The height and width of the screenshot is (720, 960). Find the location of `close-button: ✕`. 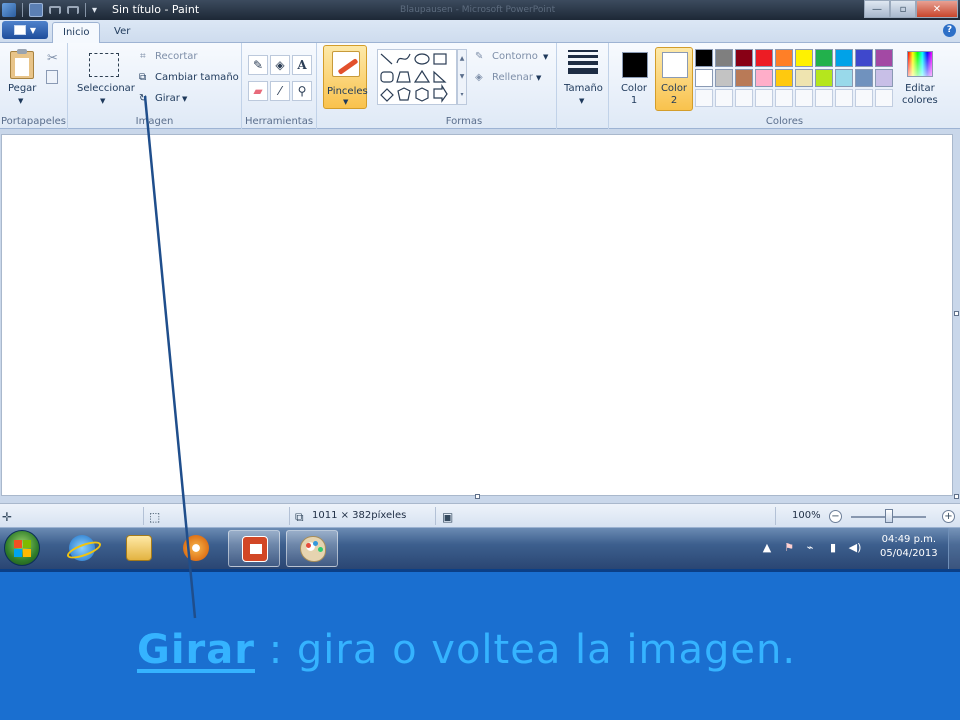

close-button: ✕ is located at coordinates (937, 9).